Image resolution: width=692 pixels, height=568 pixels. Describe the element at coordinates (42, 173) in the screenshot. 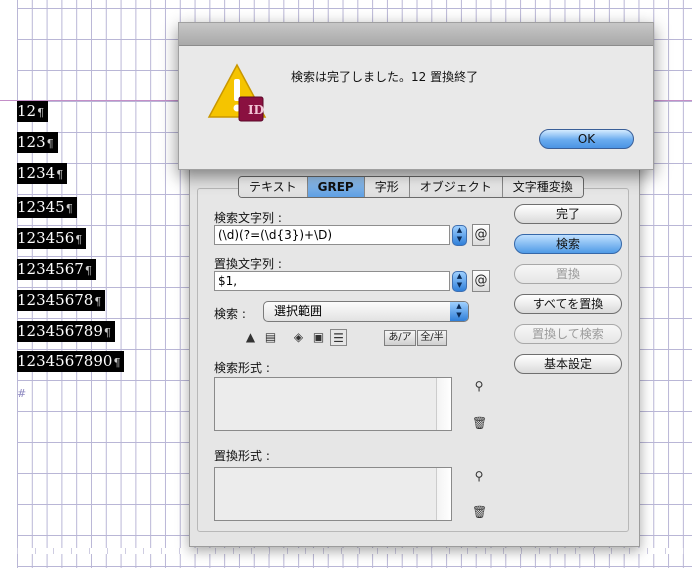

I see `number-row-3: 1234¶` at that location.